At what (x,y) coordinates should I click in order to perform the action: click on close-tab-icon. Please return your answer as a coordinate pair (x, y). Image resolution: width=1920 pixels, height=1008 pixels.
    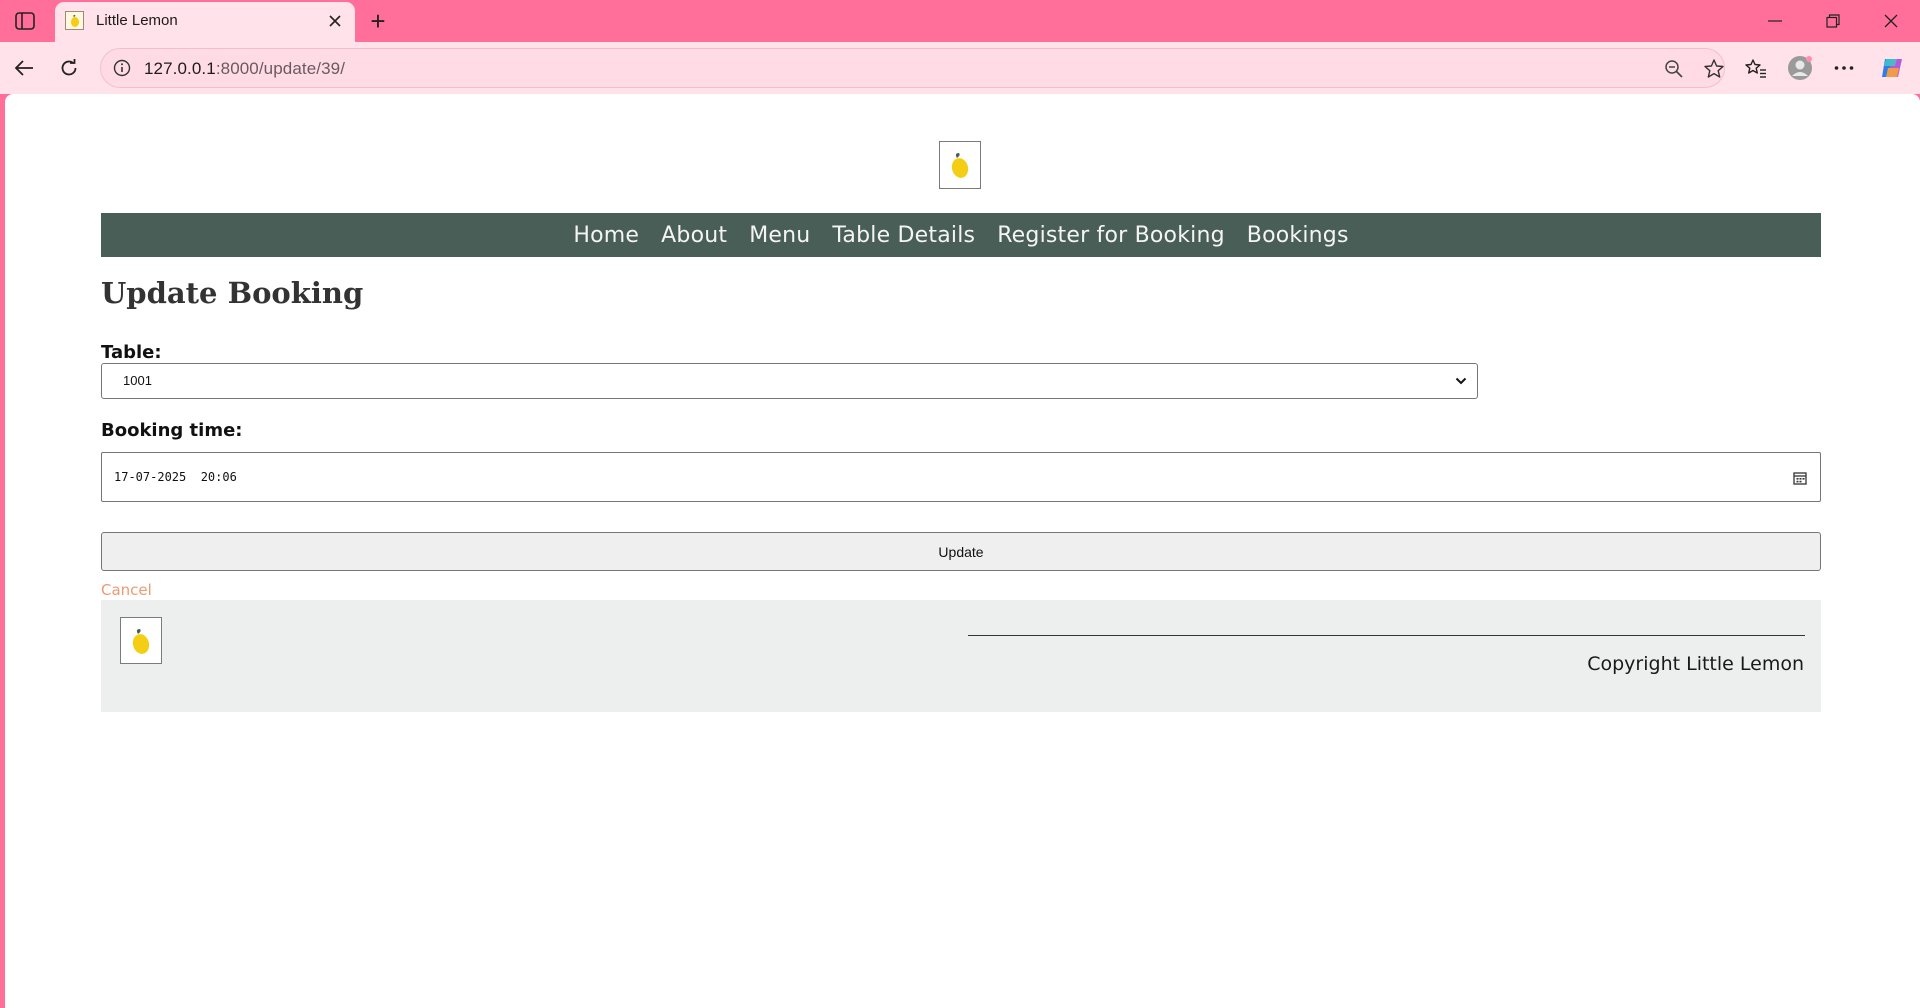
    Looking at the image, I should click on (335, 21).